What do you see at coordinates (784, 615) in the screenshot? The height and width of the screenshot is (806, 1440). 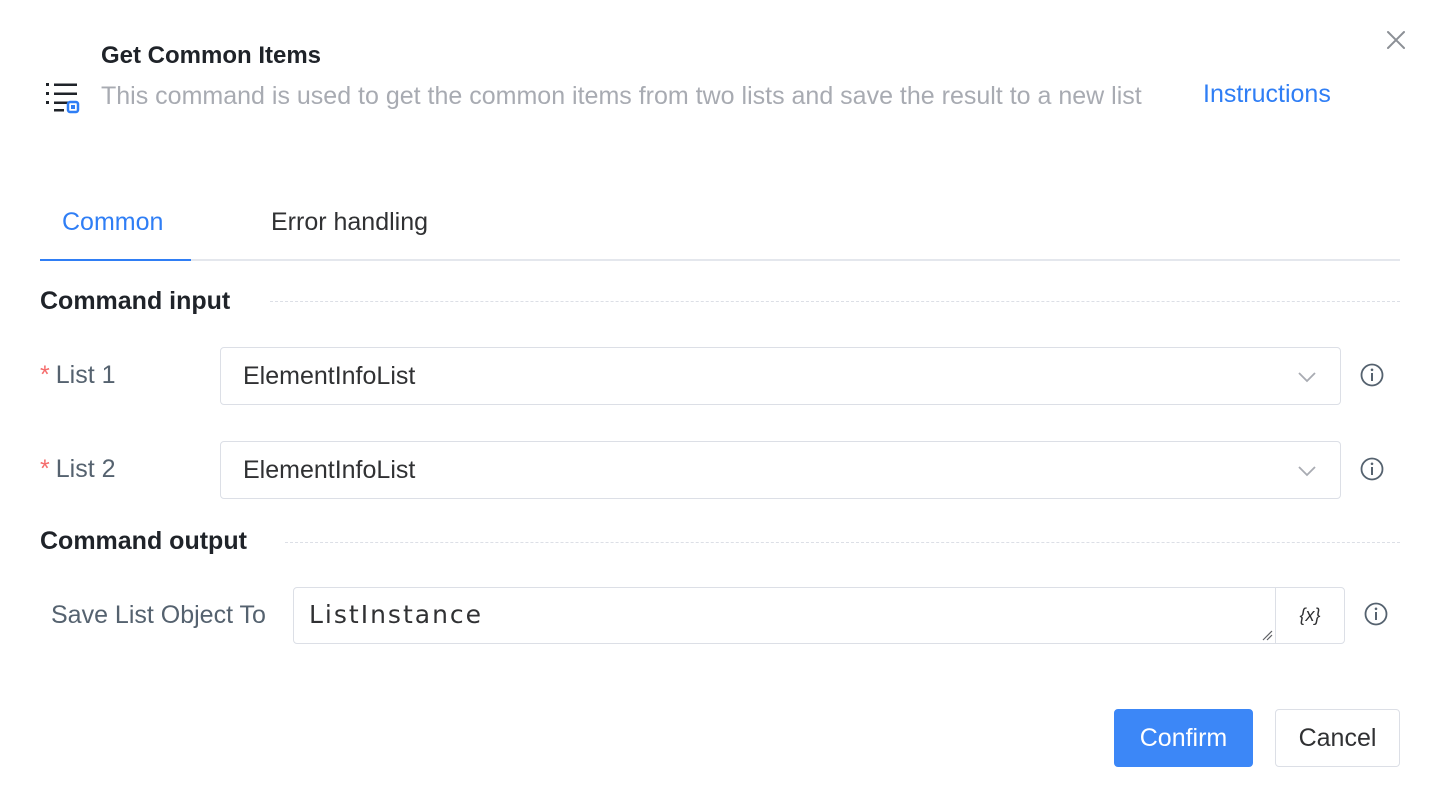 I see `save-to-input: ListInstance` at bounding box center [784, 615].